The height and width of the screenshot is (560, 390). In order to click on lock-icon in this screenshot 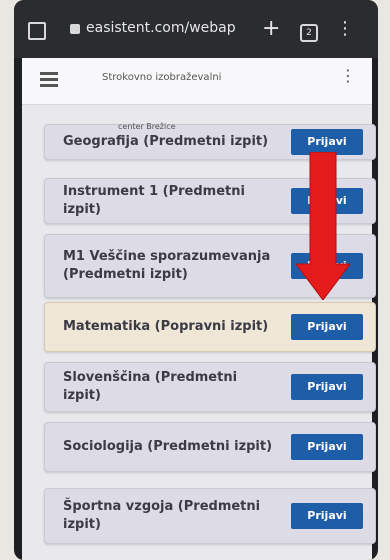, I will do `click(75, 29)`.